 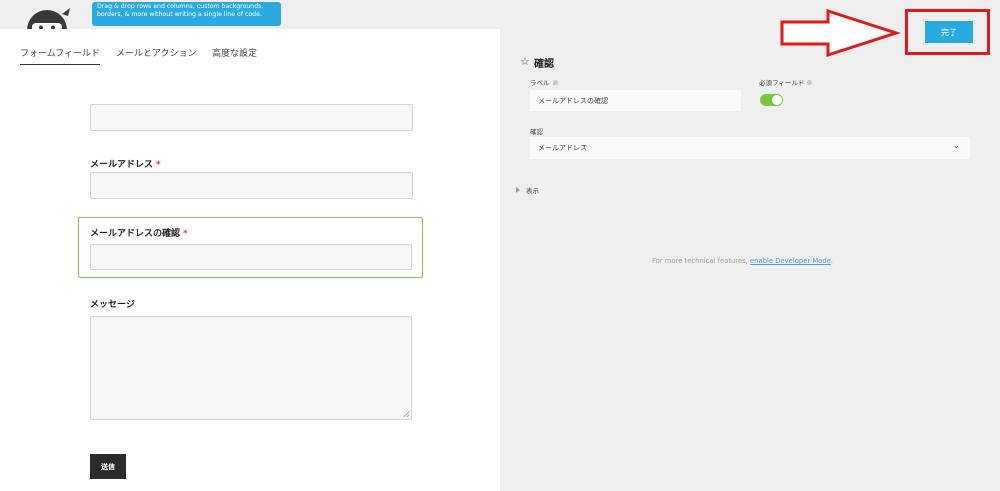 What do you see at coordinates (544, 64) in the screenshot?
I see `panel-title: 確認` at bounding box center [544, 64].